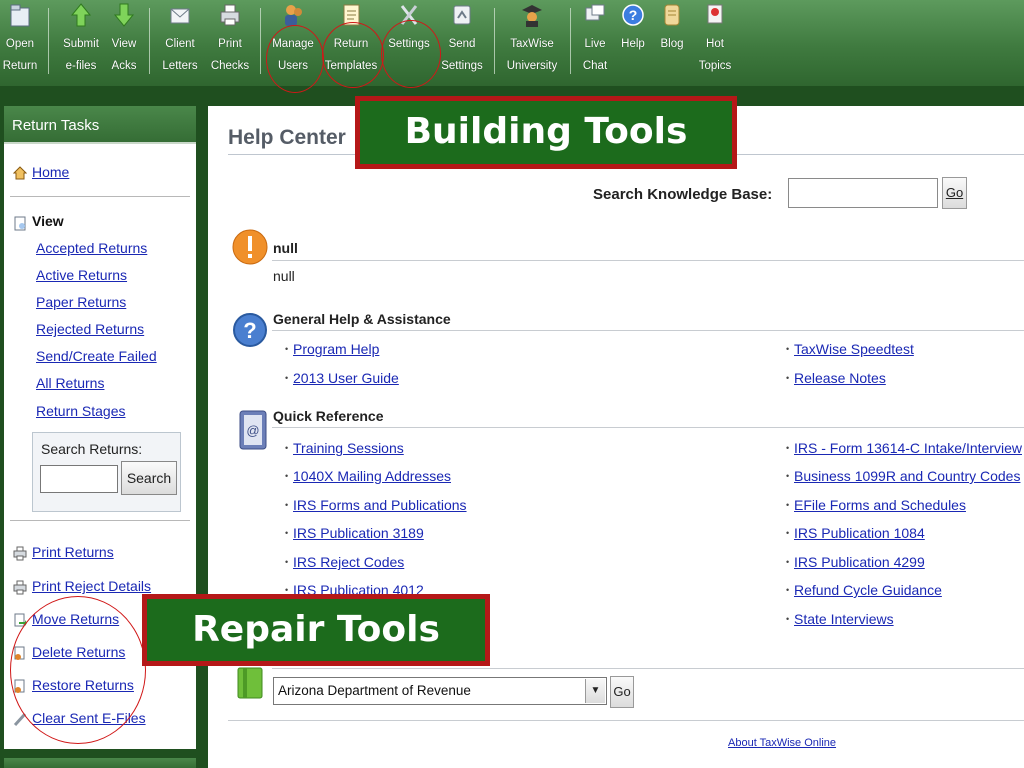  Describe the element at coordinates (782, 743) in the screenshot. I see `about-taxwise-online-link: About TaxWise Online` at that location.